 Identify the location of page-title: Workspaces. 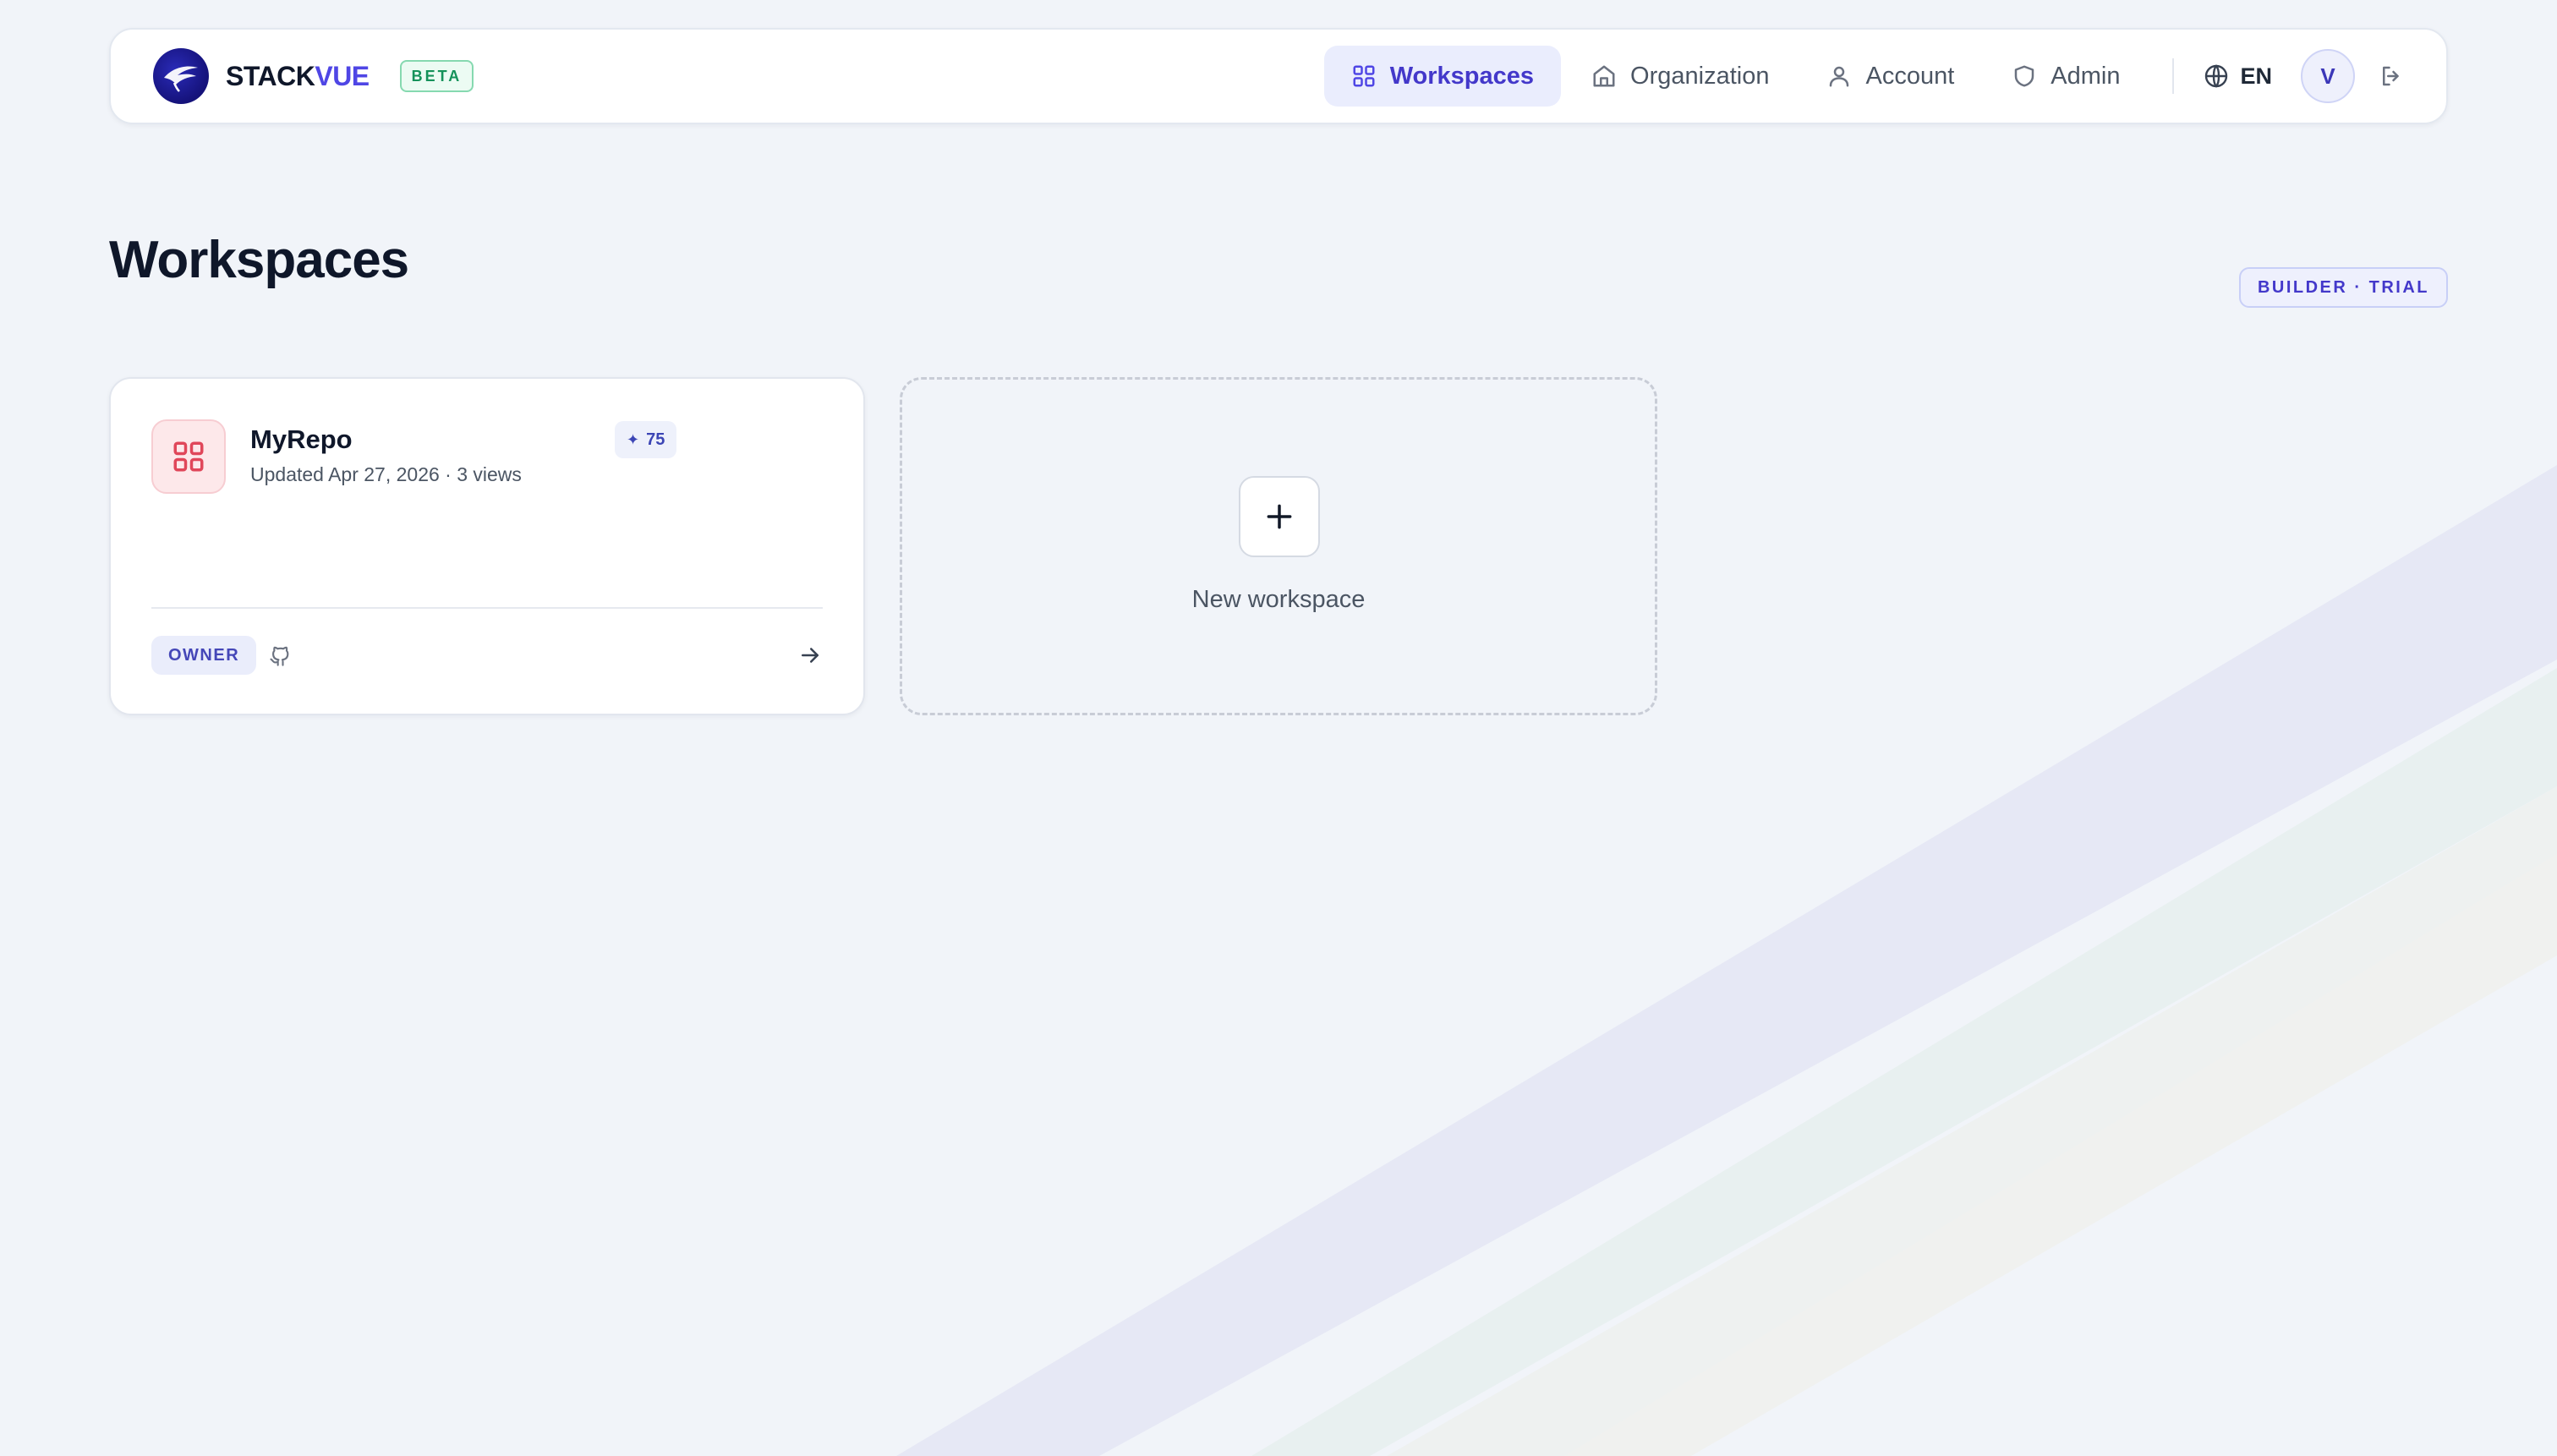
(259, 260).